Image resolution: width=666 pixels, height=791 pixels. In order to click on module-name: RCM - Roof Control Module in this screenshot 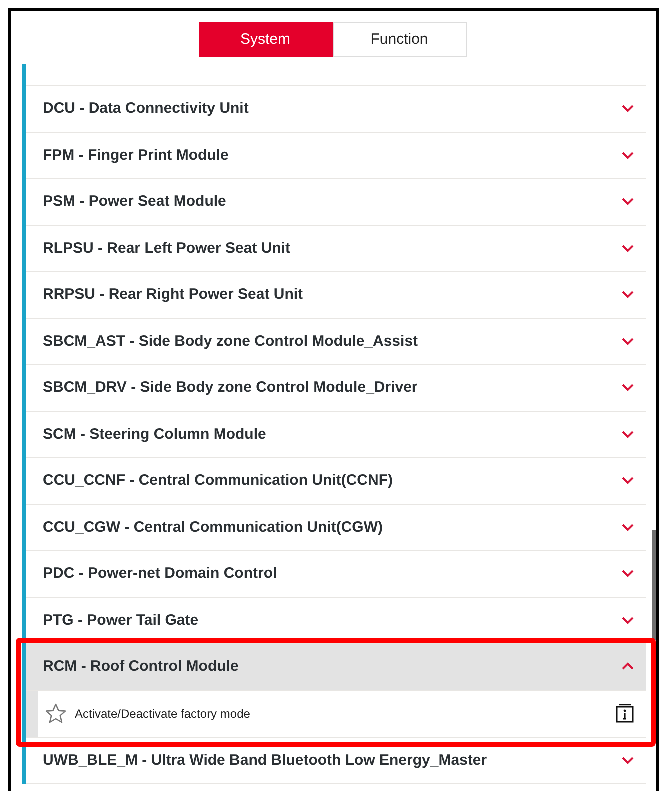, I will do `click(141, 667)`.